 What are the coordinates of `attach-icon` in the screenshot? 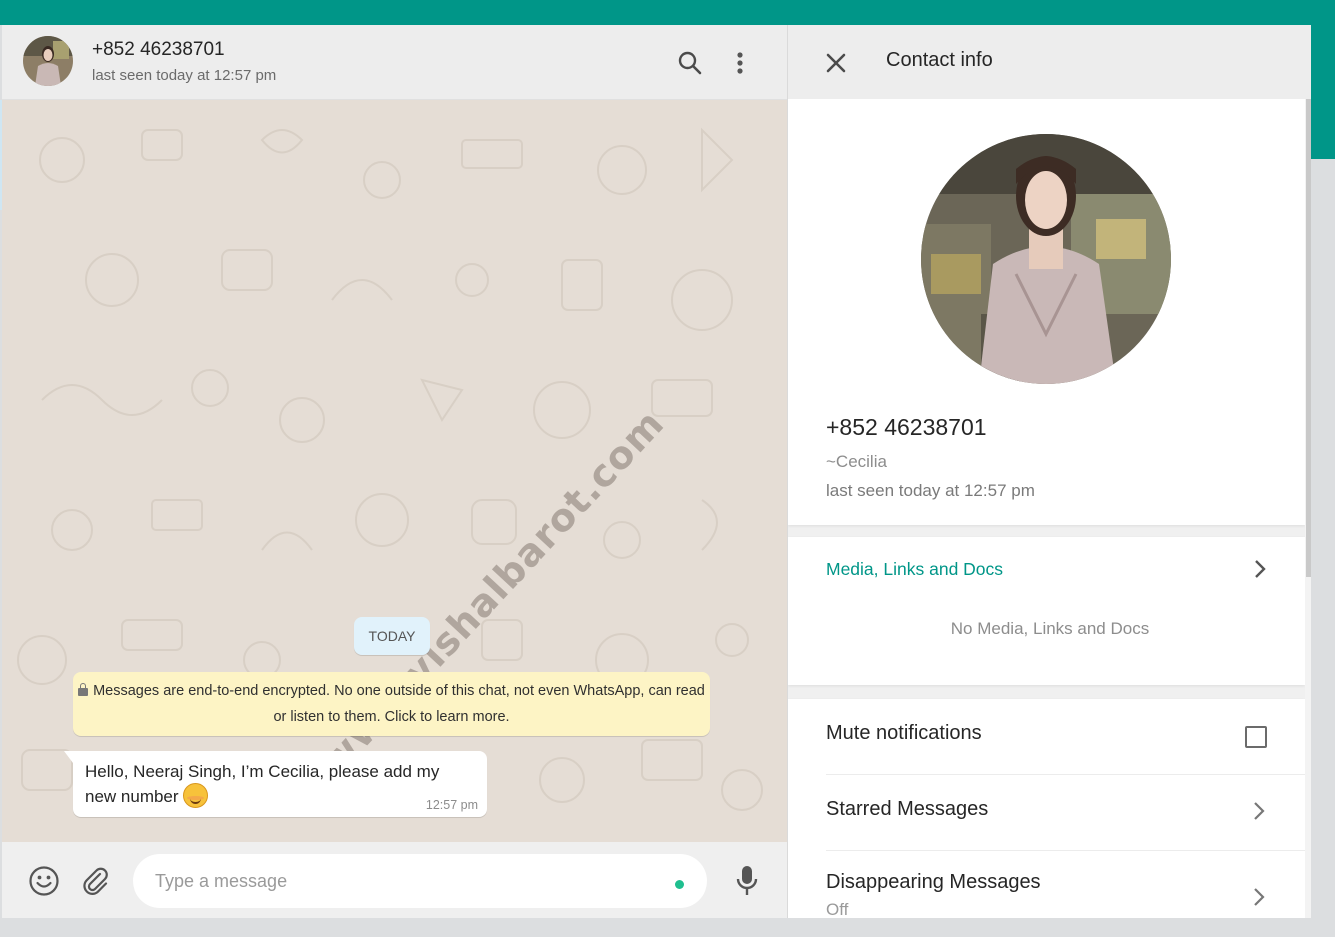 It's located at (96, 881).